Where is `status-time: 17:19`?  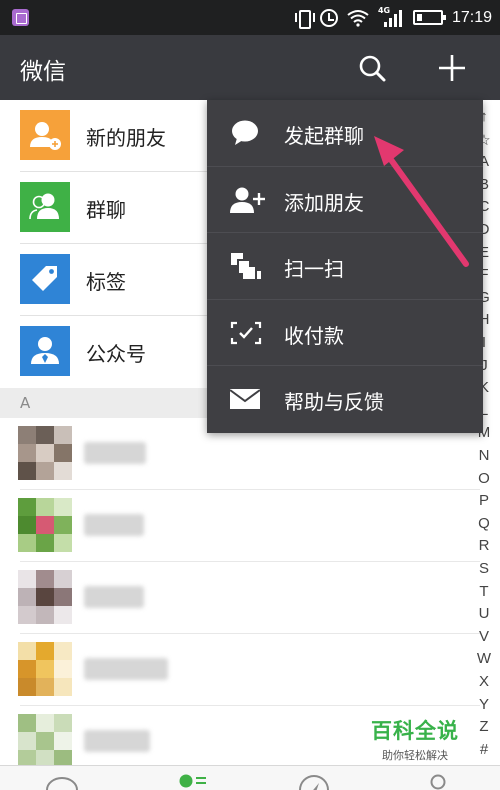 status-time: 17:19 is located at coordinates (471, 17).